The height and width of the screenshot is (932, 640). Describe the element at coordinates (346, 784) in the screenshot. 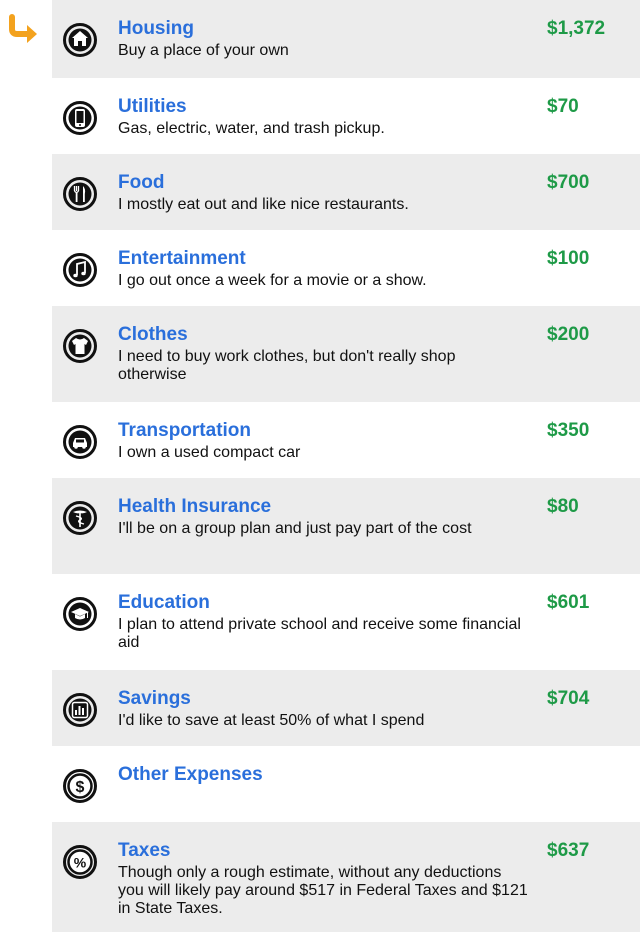

I see `budget-row-other-expenses: $ Other Expenses` at that location.